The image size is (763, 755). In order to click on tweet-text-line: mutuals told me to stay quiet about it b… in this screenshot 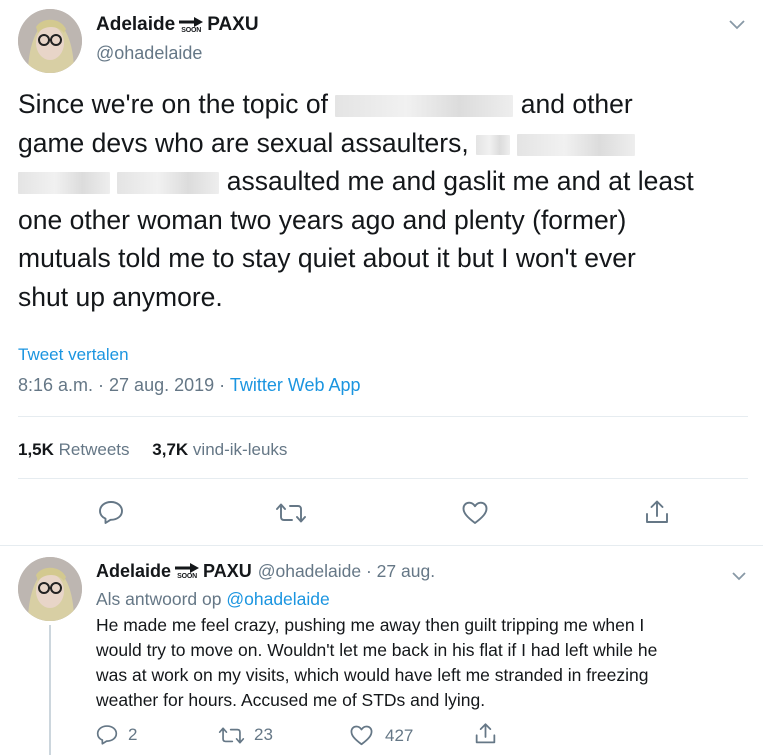, I will do `click(327, 258)`.